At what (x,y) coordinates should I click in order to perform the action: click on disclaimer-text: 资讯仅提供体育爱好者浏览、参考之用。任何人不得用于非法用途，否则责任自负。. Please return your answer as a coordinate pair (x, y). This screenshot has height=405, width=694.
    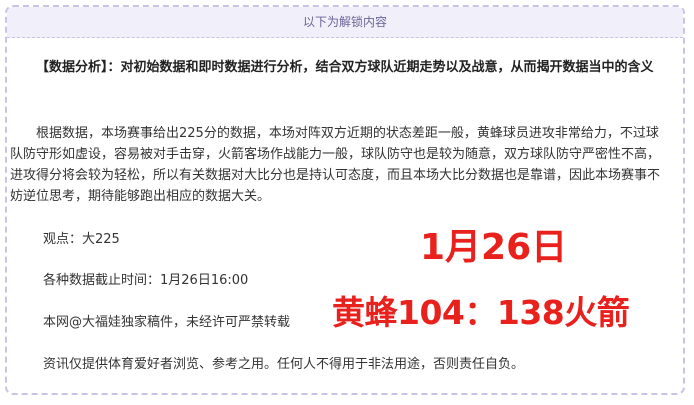
    Looking at the image, I should click on (284, 364).